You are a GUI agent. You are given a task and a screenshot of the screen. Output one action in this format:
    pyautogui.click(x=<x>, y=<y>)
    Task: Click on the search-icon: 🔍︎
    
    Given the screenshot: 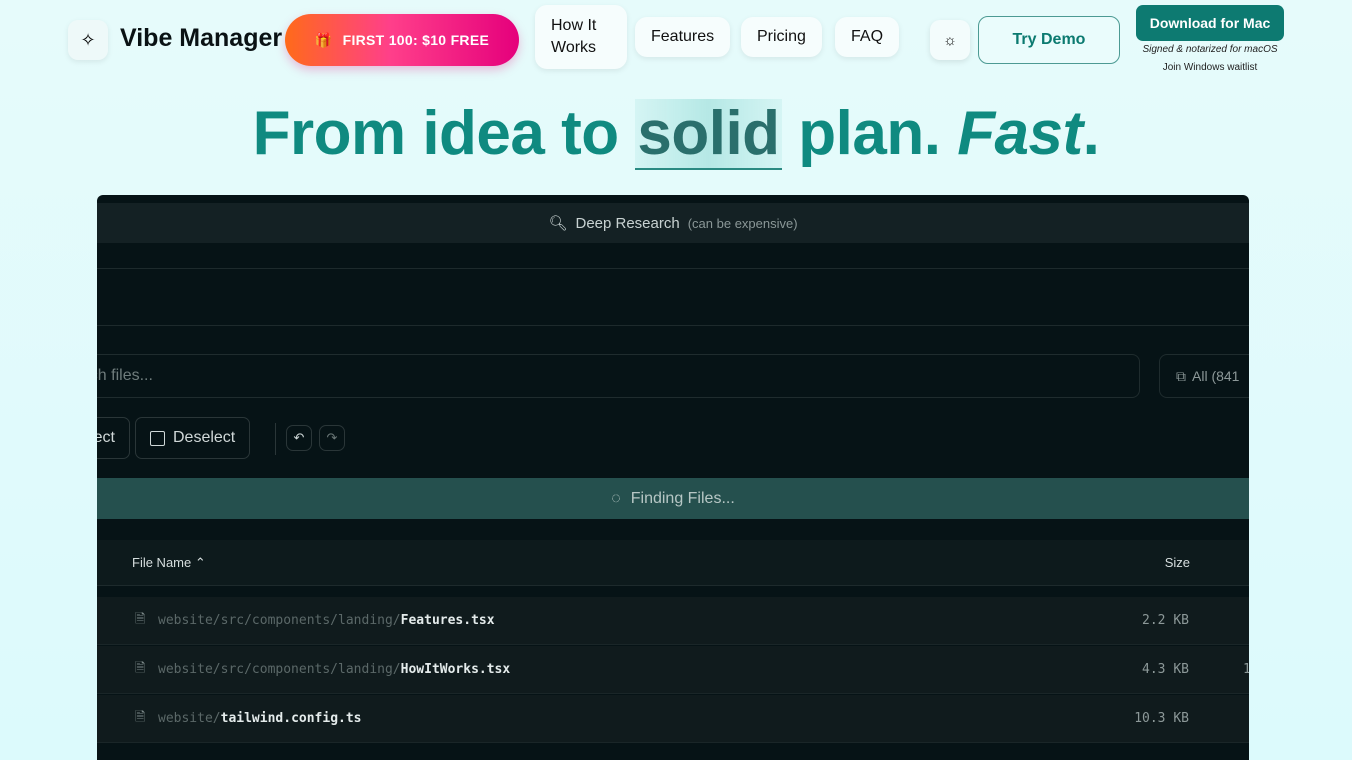 What is the action you would take?
    pyautogui.click(x=558, y=223)
    